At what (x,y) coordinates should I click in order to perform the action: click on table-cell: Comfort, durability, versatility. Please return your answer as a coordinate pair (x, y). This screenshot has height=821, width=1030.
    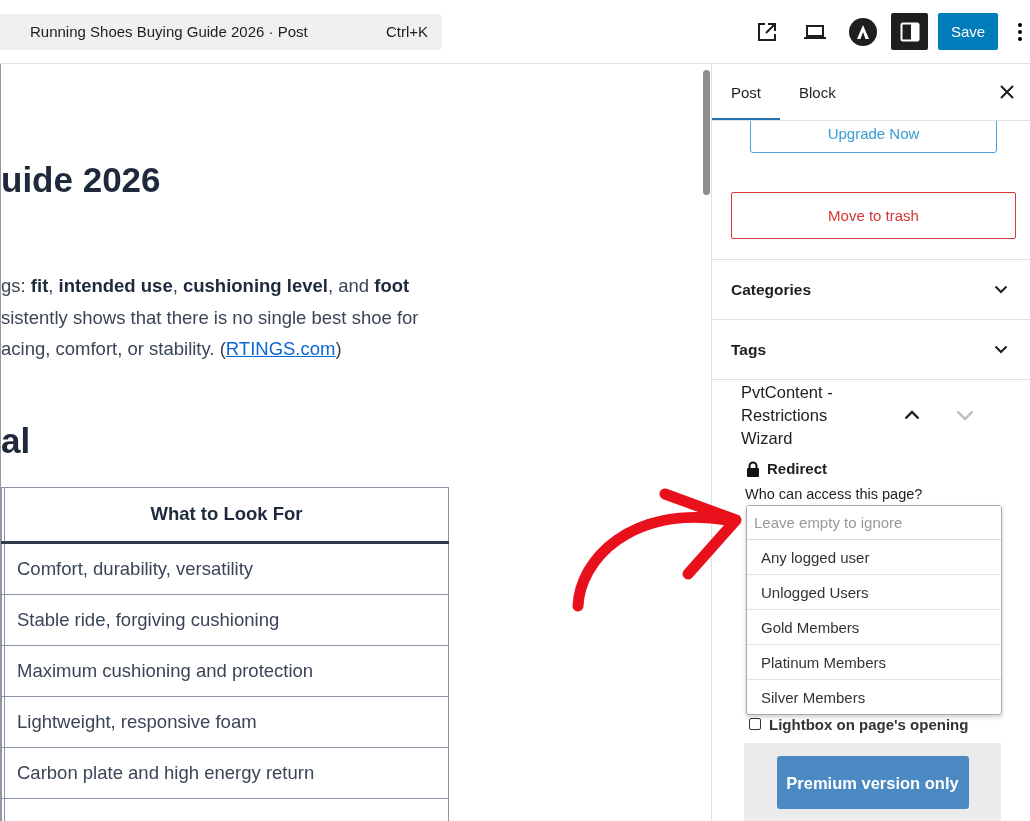
    Looking at the image, I should click on (226, 568).